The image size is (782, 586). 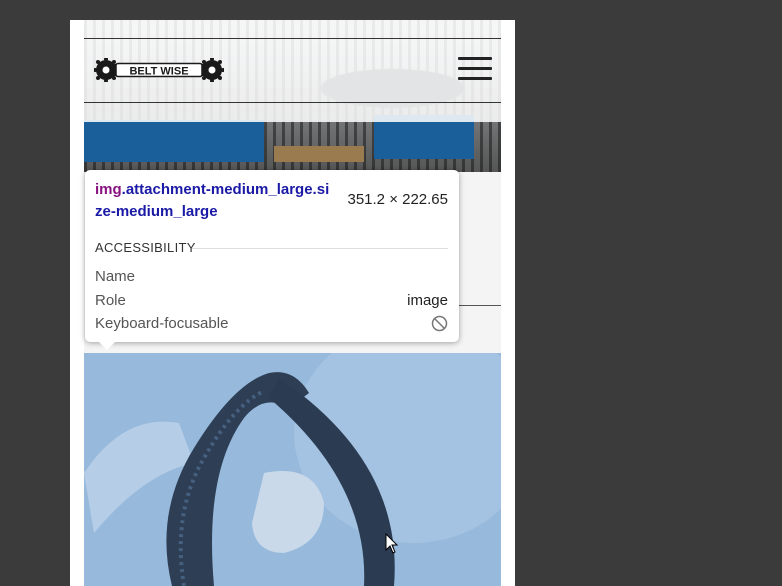 I want to click on wooden-pallet, so click(x=319, y=154).